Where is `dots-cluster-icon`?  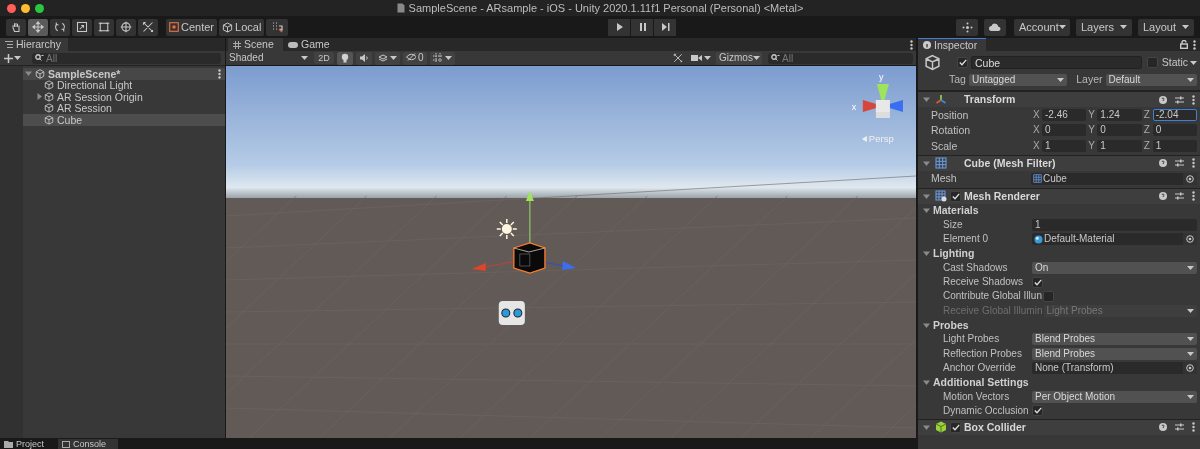
dots-cluster-icon is located at coordinates (967, 27).